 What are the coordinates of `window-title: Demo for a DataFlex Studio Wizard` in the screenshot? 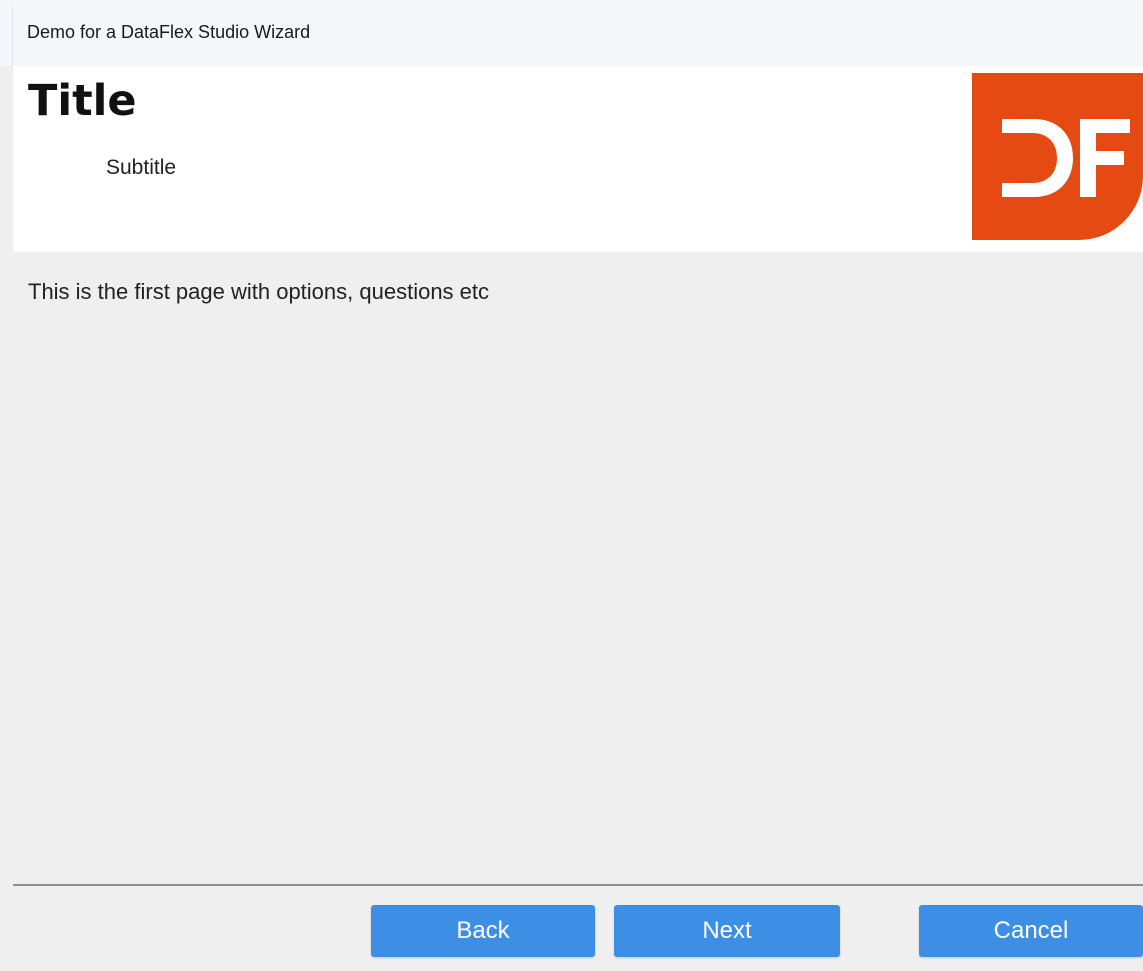 It's located at (169, 32).